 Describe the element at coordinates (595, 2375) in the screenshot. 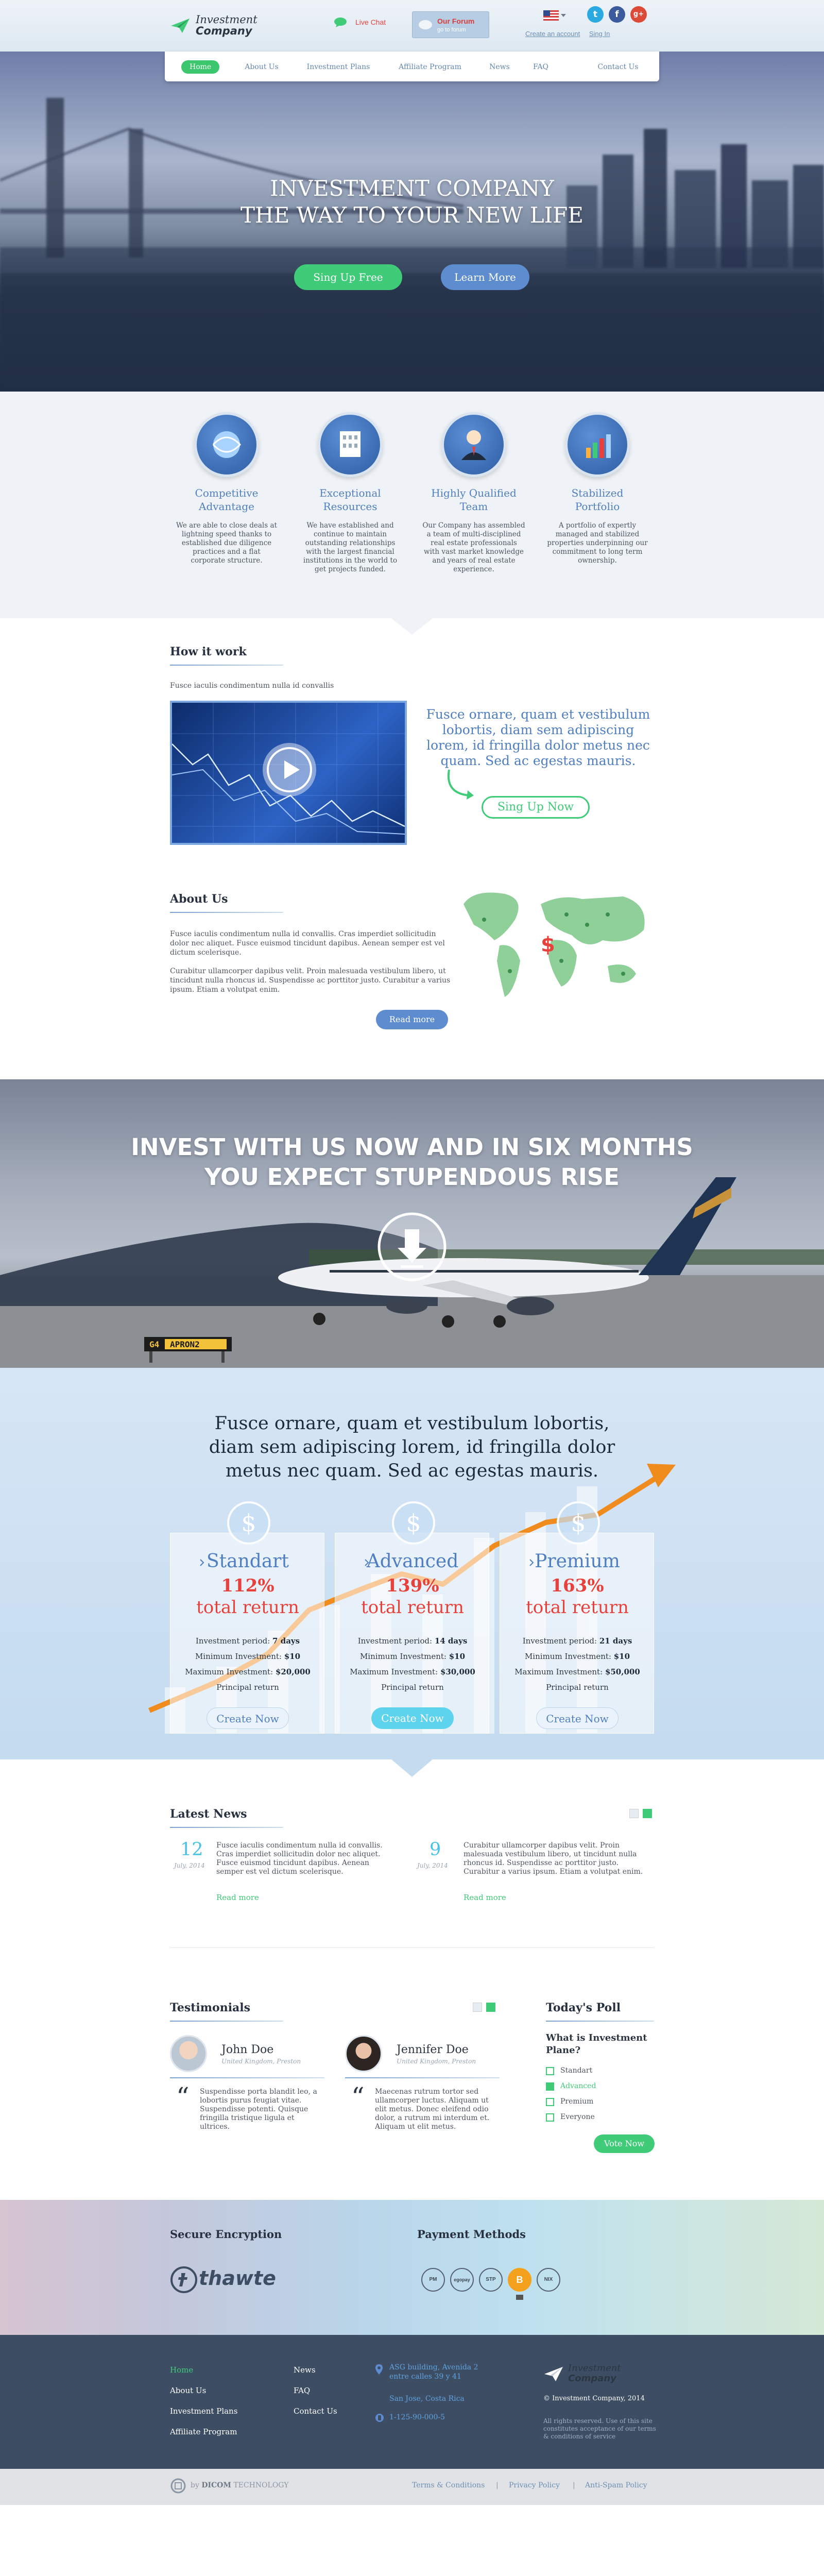

I see `footer-logo: Investment Company` at that location.